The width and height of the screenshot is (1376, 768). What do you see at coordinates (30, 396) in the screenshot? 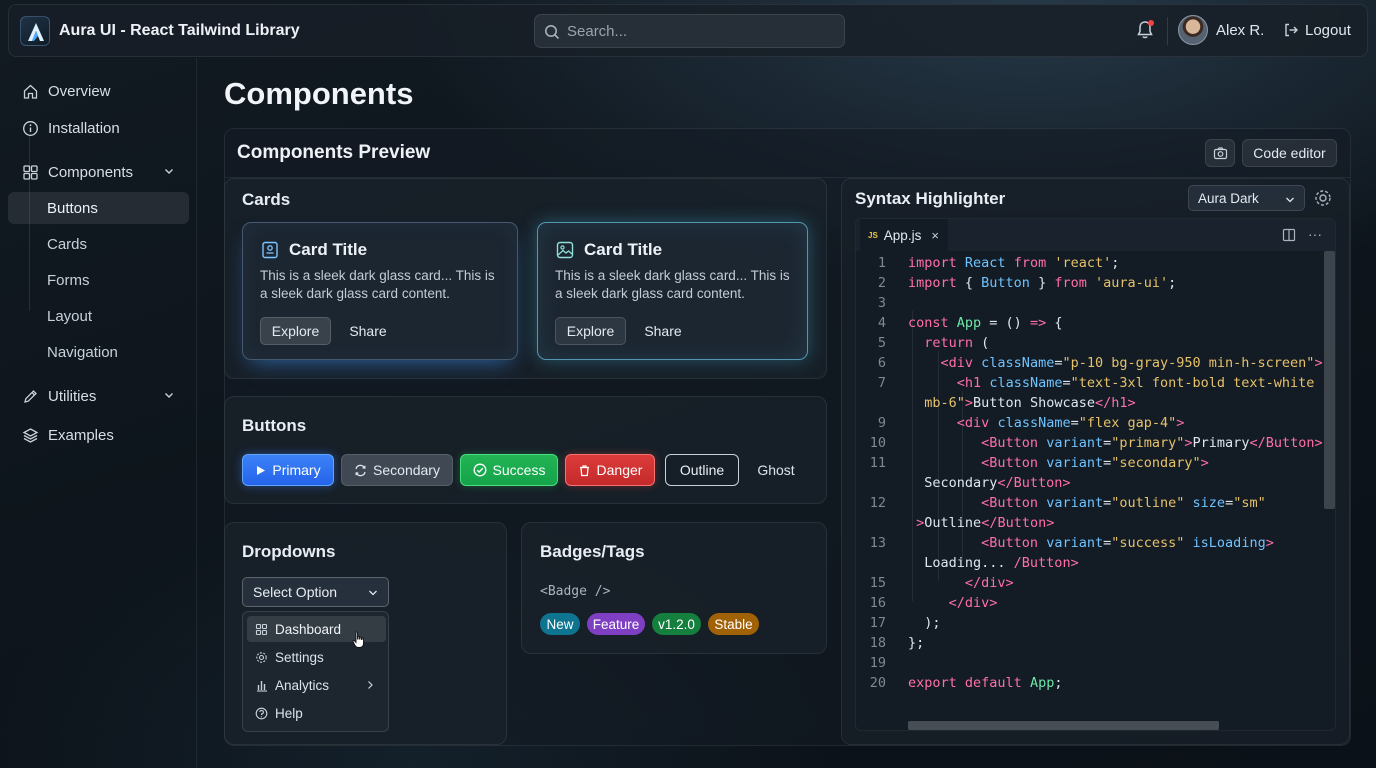
I see `pencil-icon` at bounding box center [30, 396].